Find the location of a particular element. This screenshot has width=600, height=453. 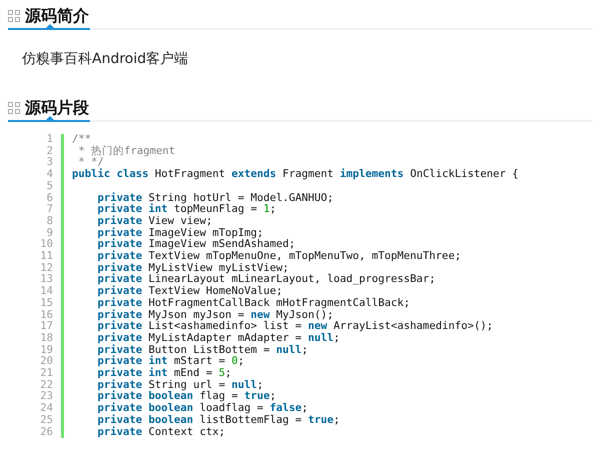

line-number: 2 is located at coordinates (50, 151).